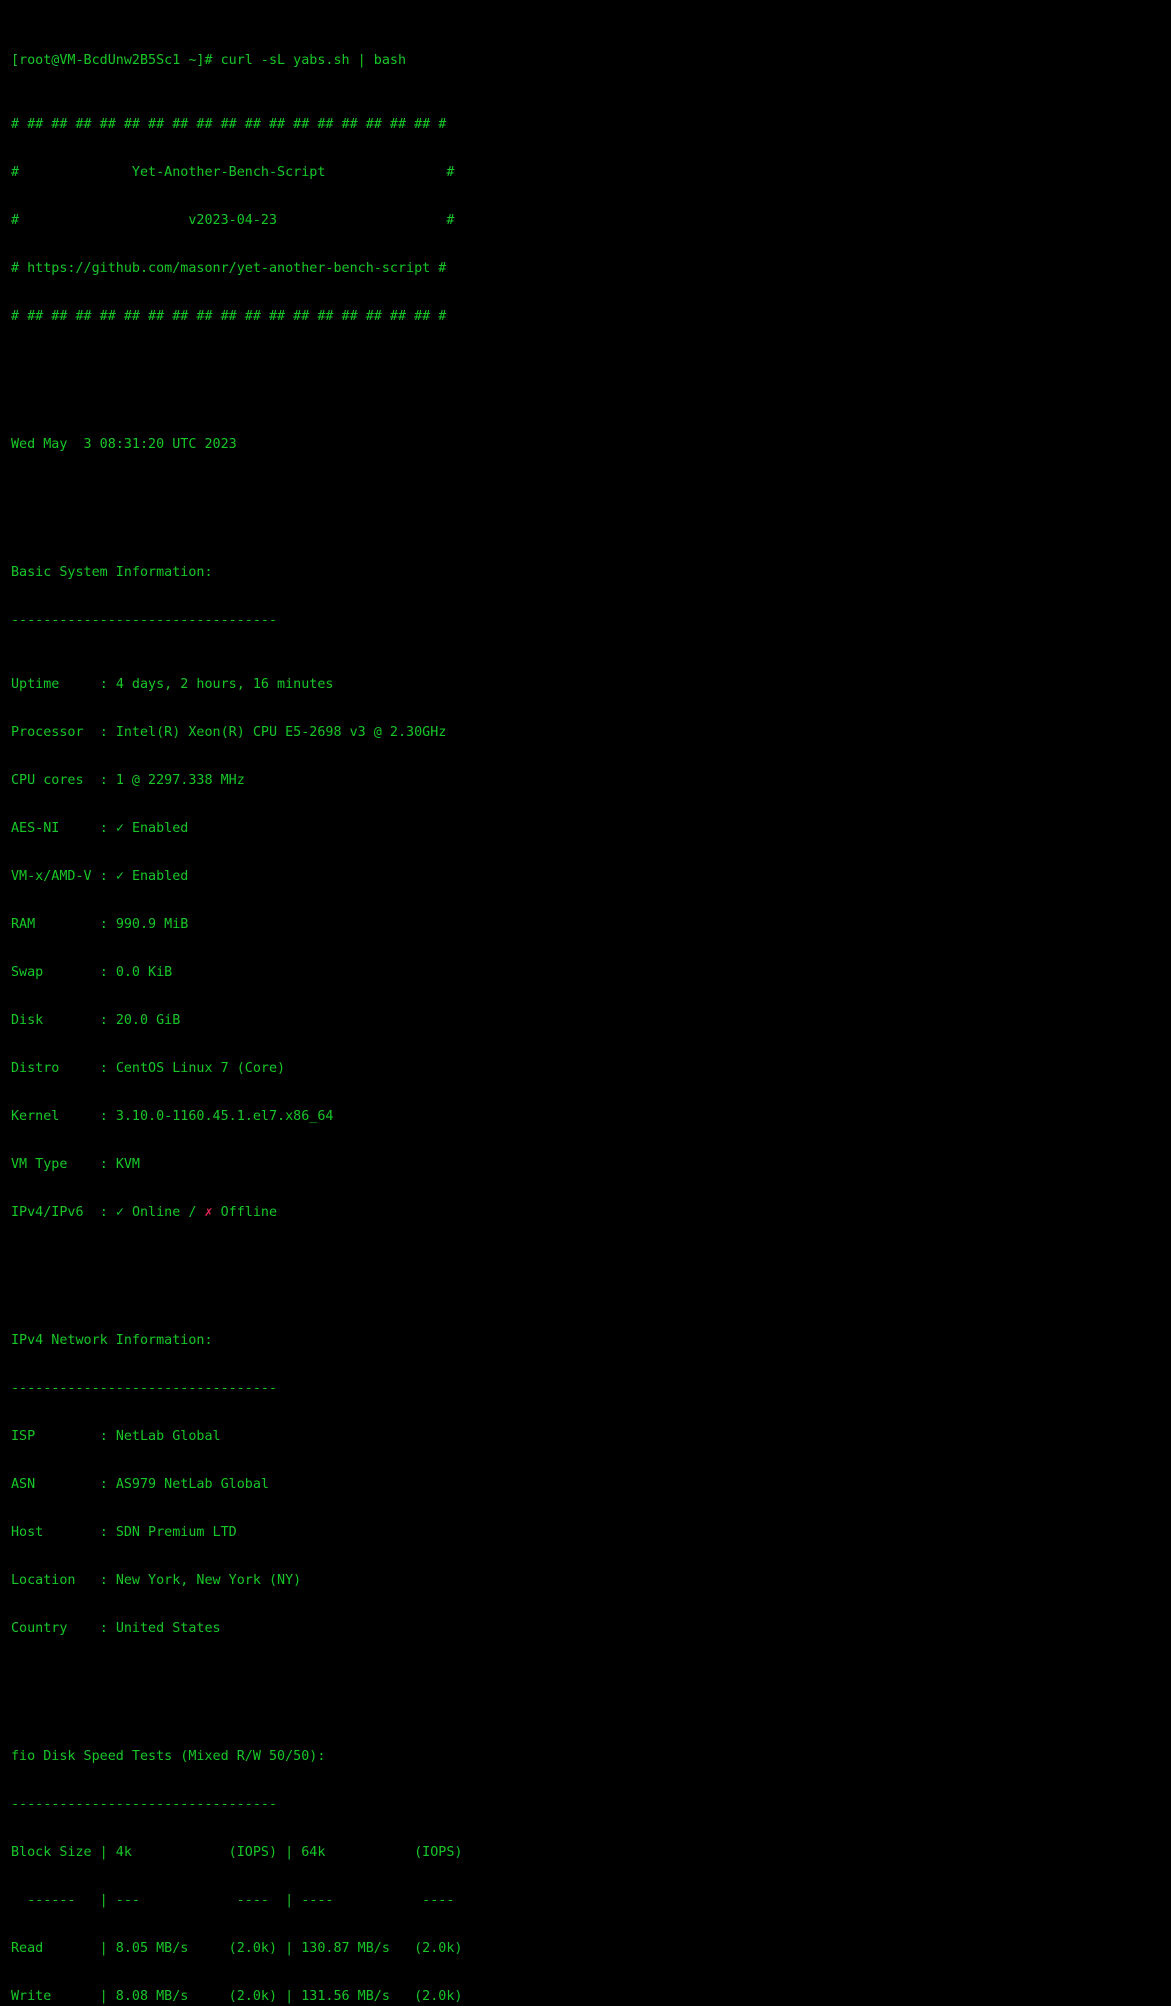 This screenshot has height=2006, width=1171. What do you see at coordinates (152, 924) in the screenshot?
I see `row-value: 990.9 MiB` at bounding box center [152, 924].